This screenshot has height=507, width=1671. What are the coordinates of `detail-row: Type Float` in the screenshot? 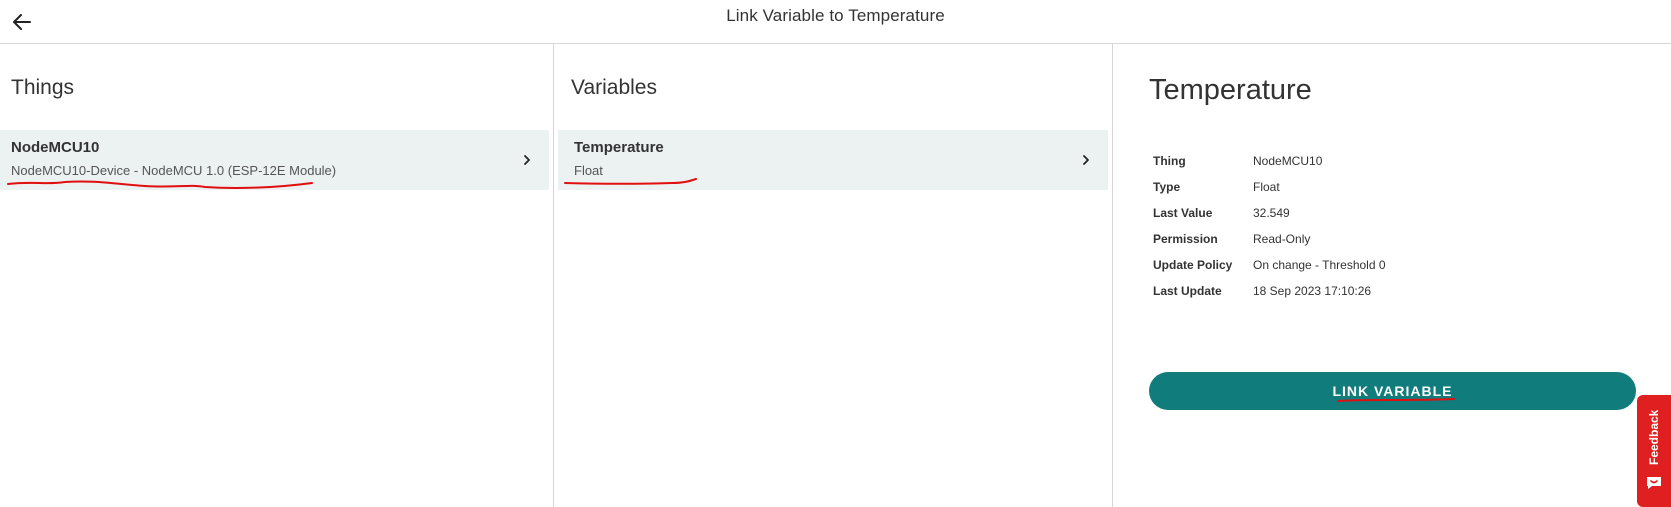 It's located at (1269, 187).